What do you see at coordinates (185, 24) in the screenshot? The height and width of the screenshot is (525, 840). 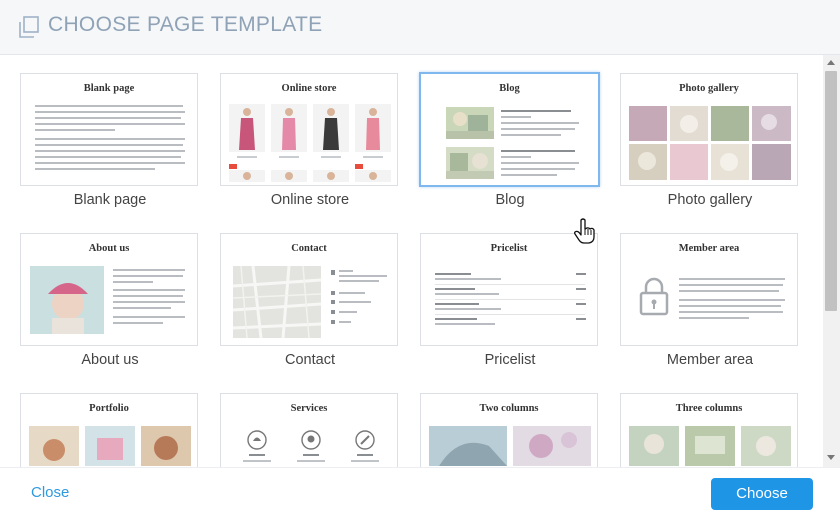 I see `dialog-title: CHOOSE PAGE TEMPLATE` at bounding box center [185, 24].